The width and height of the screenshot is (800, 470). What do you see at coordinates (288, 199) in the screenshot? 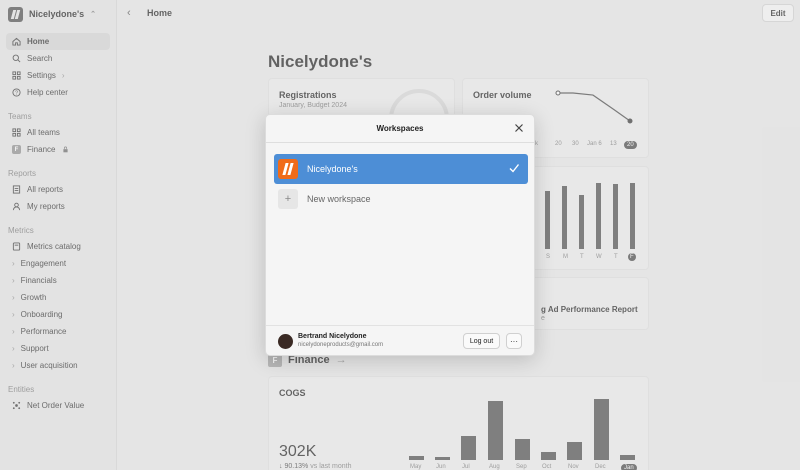
I see `plus-icon: +` at bounding box center [288, 199].